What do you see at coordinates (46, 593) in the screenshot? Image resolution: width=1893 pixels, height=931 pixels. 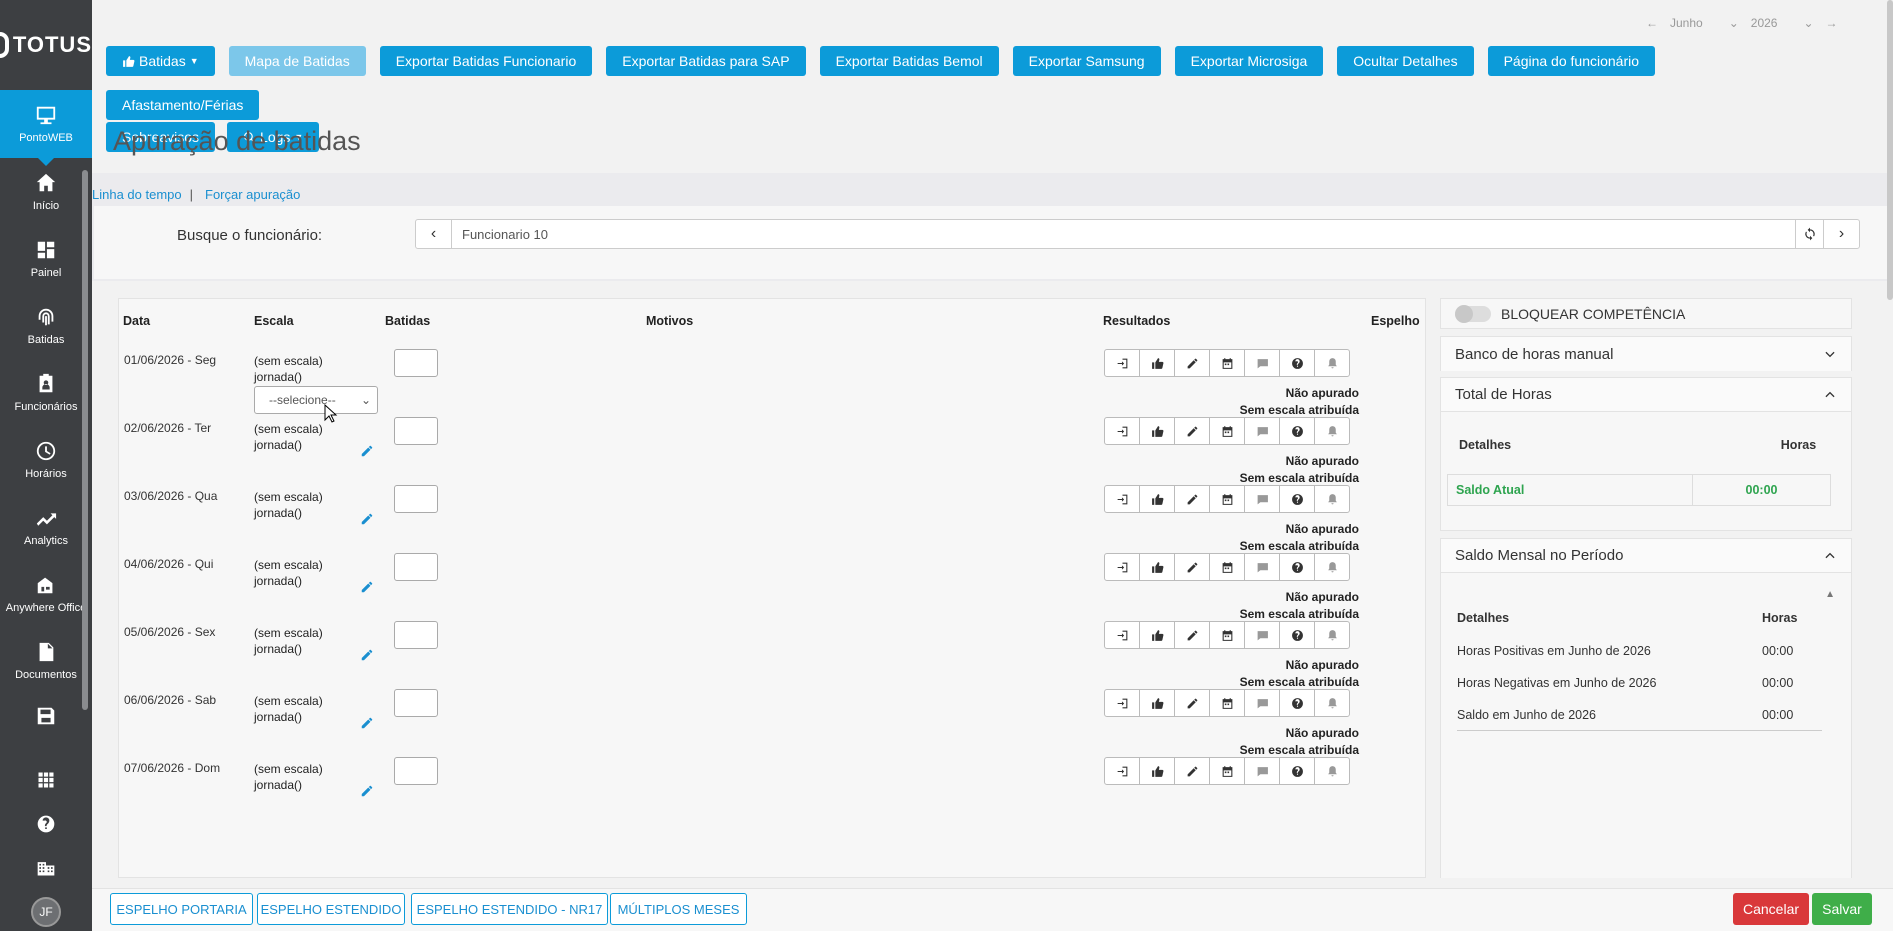 I see `sidebar-item-anywhere-office: Anywhere Office` at bounding box center [46, 593].